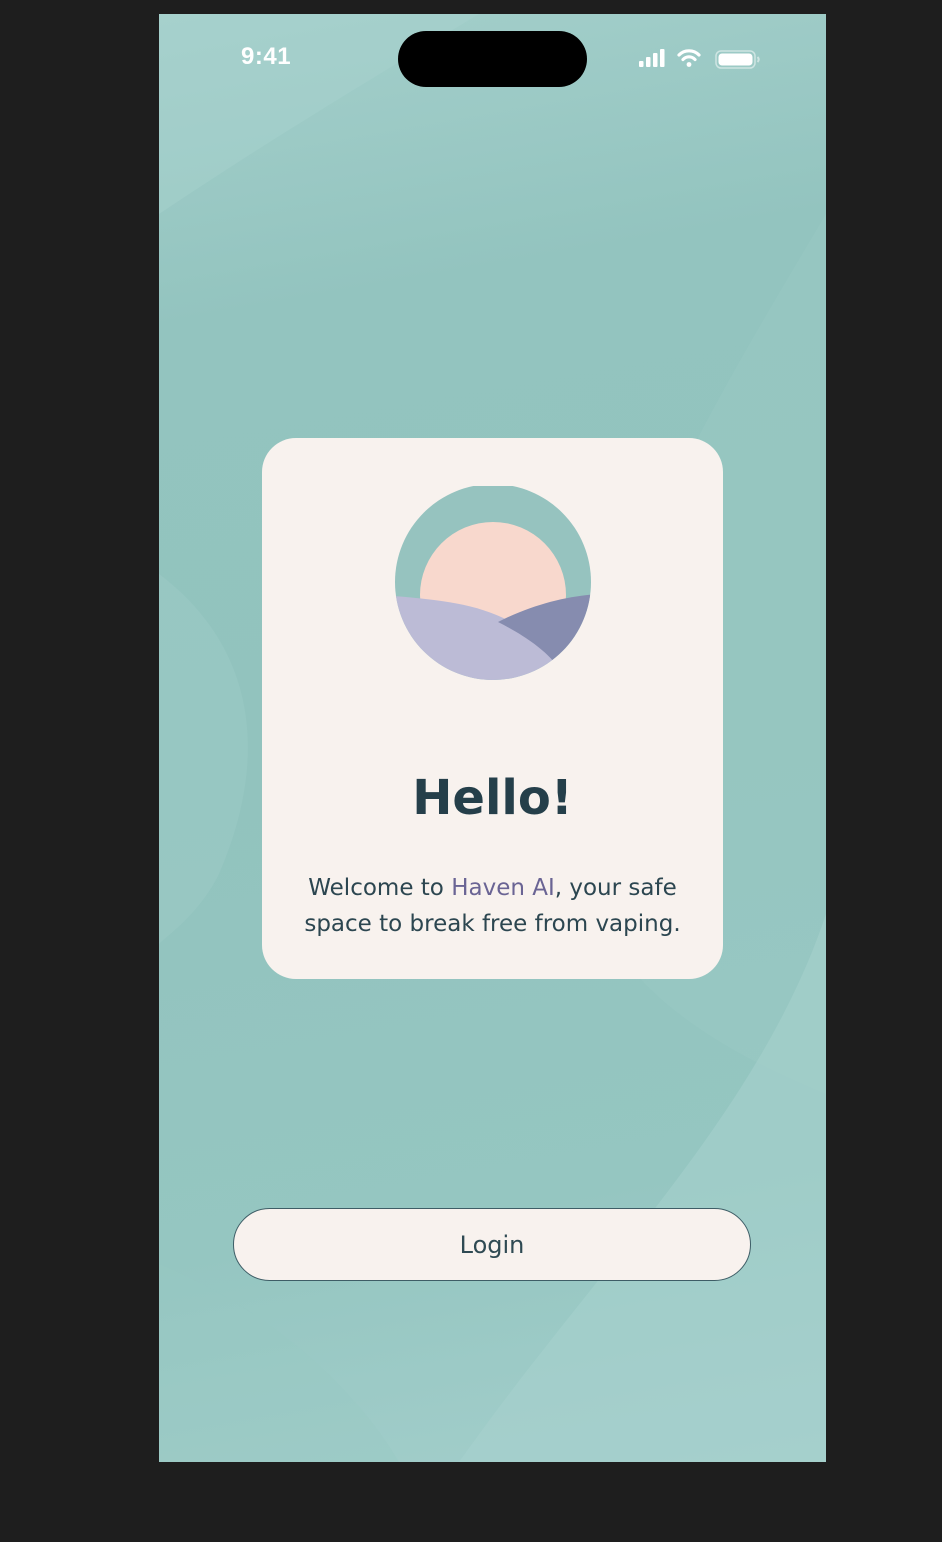 The image size is (942, 1542). What do you see at coordinates (492, 1244) in the screenshot?
I see `login-button: Login` at bounding box center [492, 1244].